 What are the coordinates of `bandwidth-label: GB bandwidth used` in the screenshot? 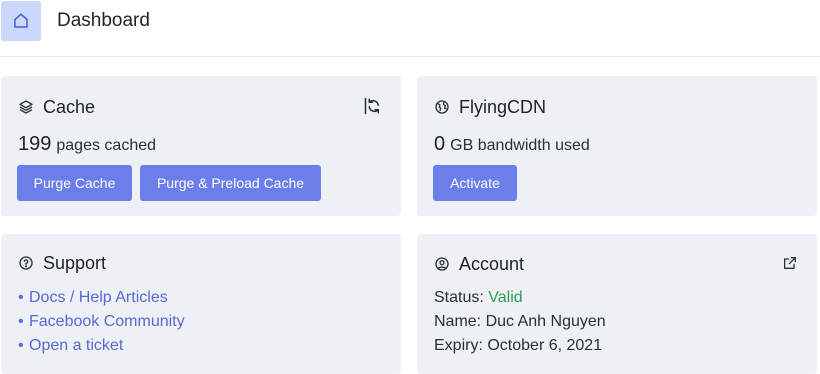 It's located at (520, 145).